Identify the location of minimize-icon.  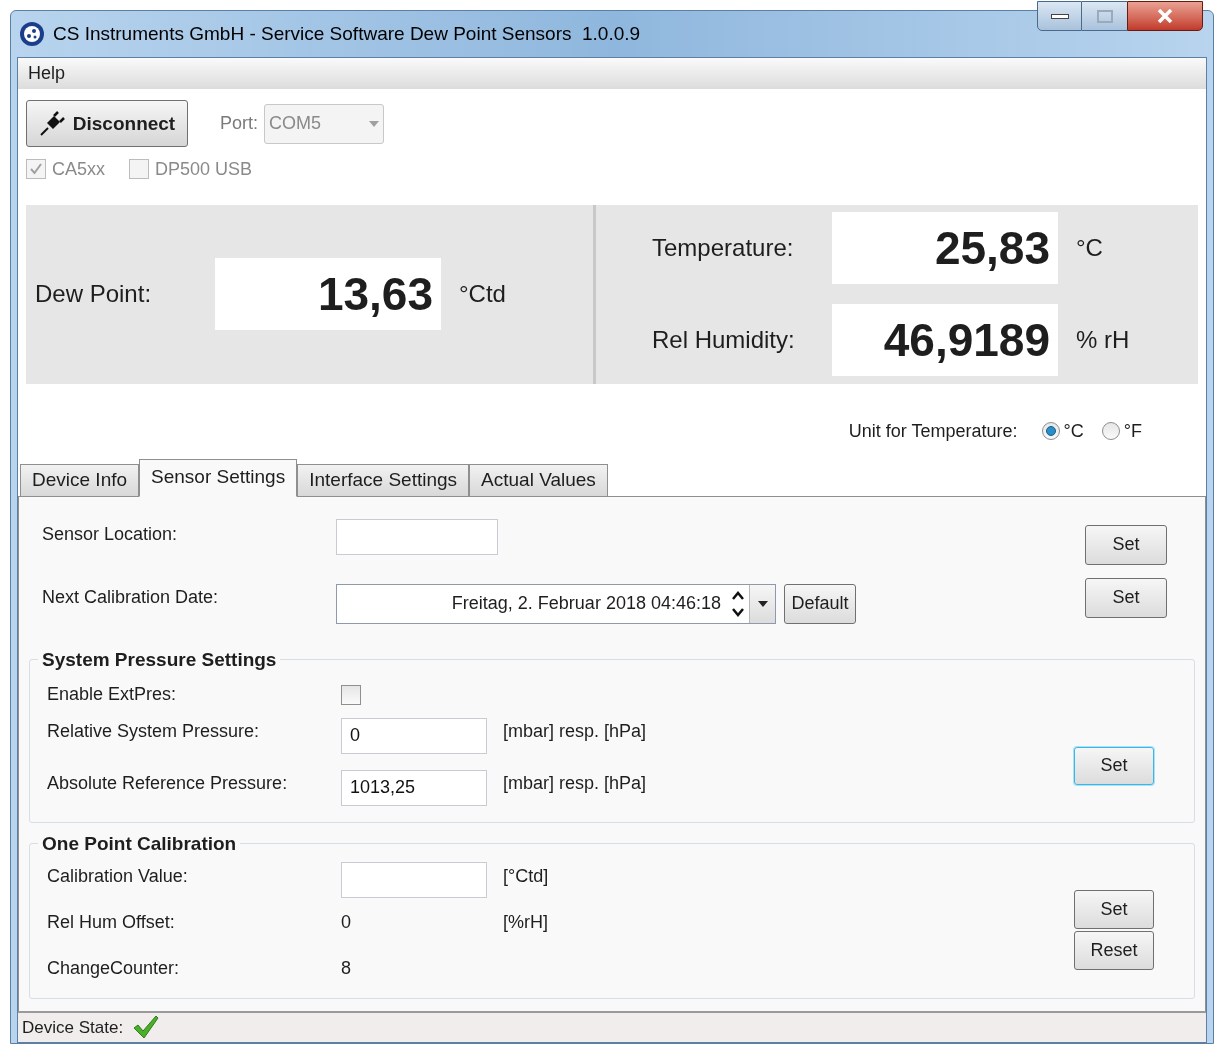
(1059, 16).